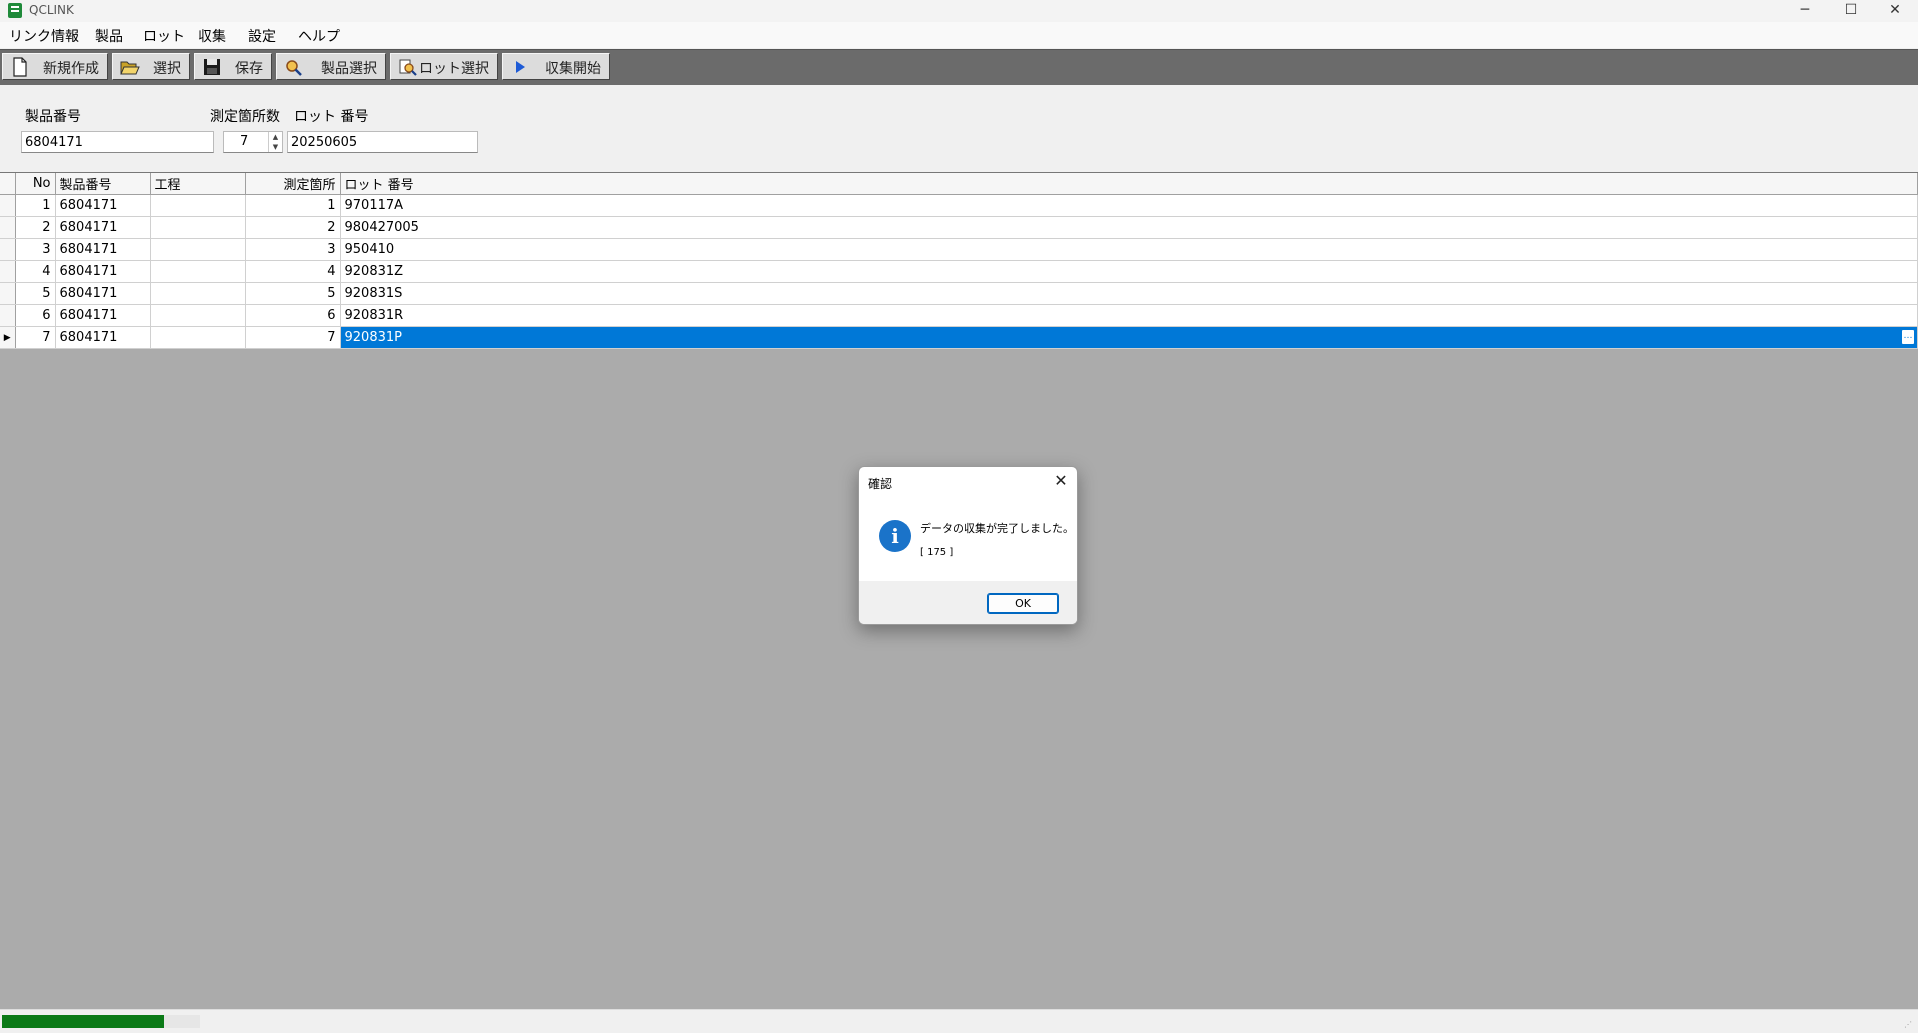 The width and height of the screenshot is (1918, 1033). Describe the element at coordinates (324, 142) in the screenshot. I see `lot-no-value: 20250605` at that location.